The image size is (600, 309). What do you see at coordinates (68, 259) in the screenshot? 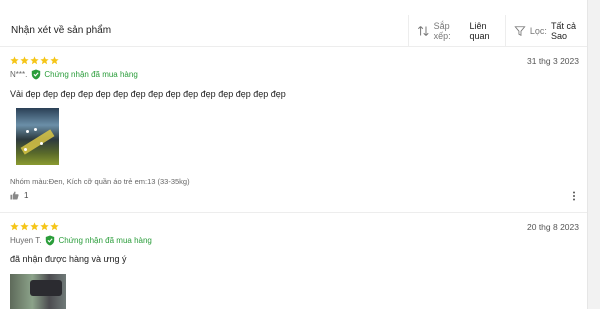
I see `review-comment: đã nhận được hàng và ưng ý` at bounding box center [68, 259].